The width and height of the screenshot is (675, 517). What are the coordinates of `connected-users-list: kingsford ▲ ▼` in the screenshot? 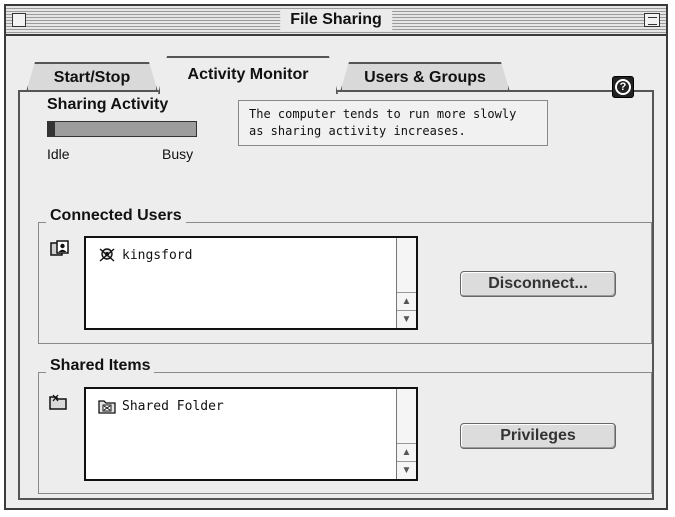 It's located at (251, 283).